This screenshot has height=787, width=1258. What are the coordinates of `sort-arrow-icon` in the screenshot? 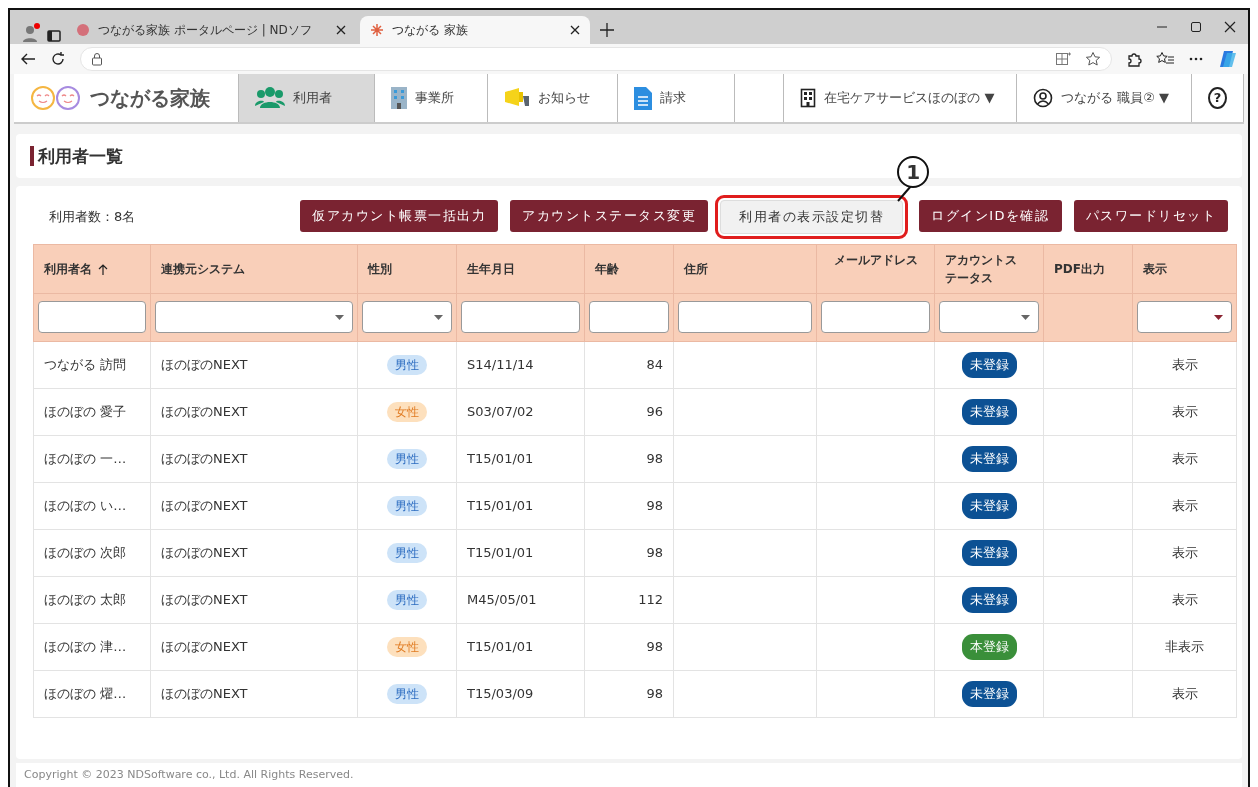 It's located at (103, 269).